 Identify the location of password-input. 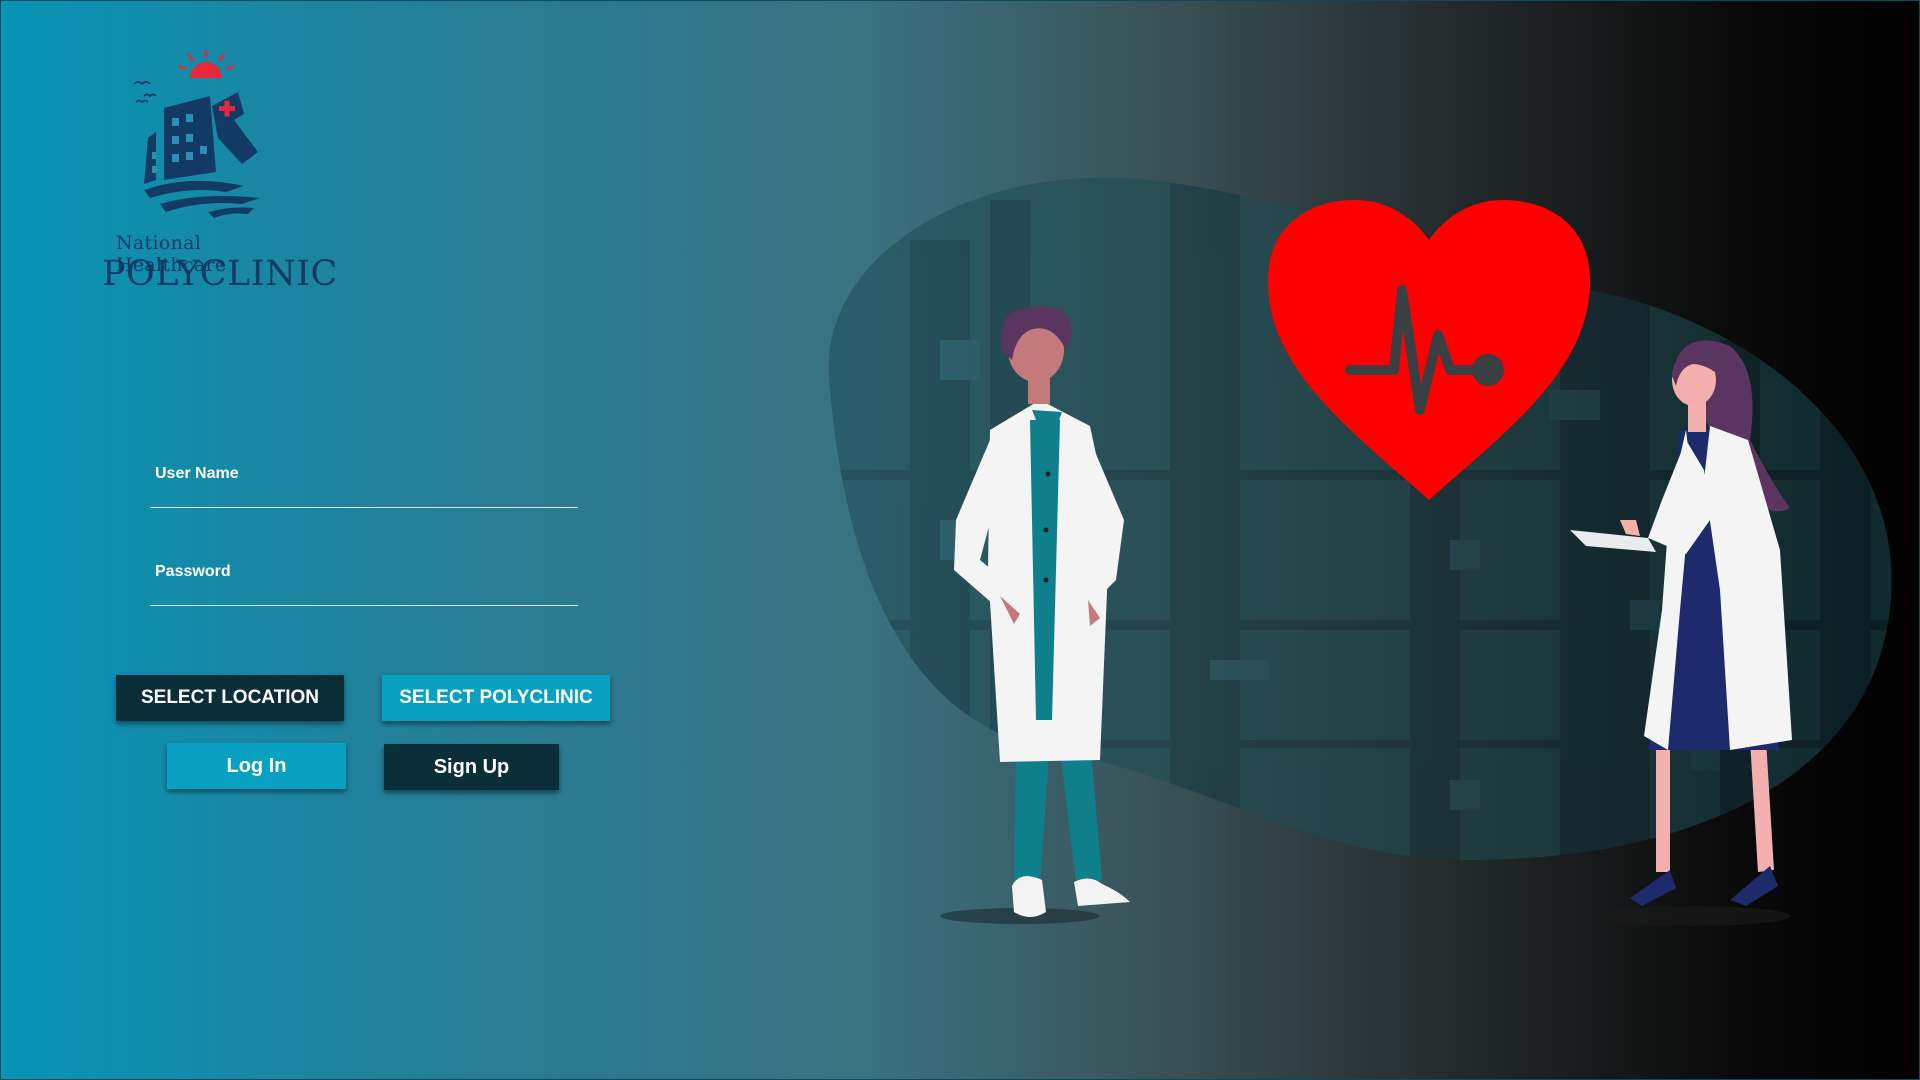
(364, 594).